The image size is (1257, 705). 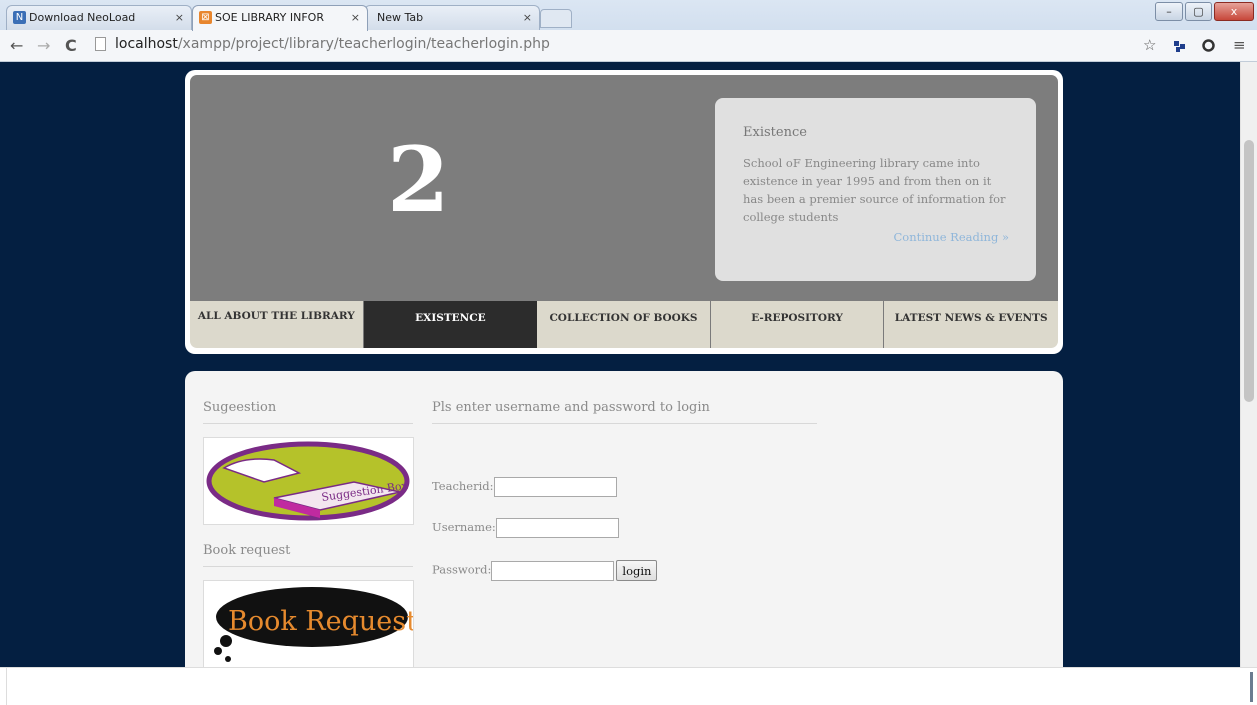 What do you see at coordinates (462, 569) in the screenshot?
I see `password-label: Password:` at bounding box center [462, 569].